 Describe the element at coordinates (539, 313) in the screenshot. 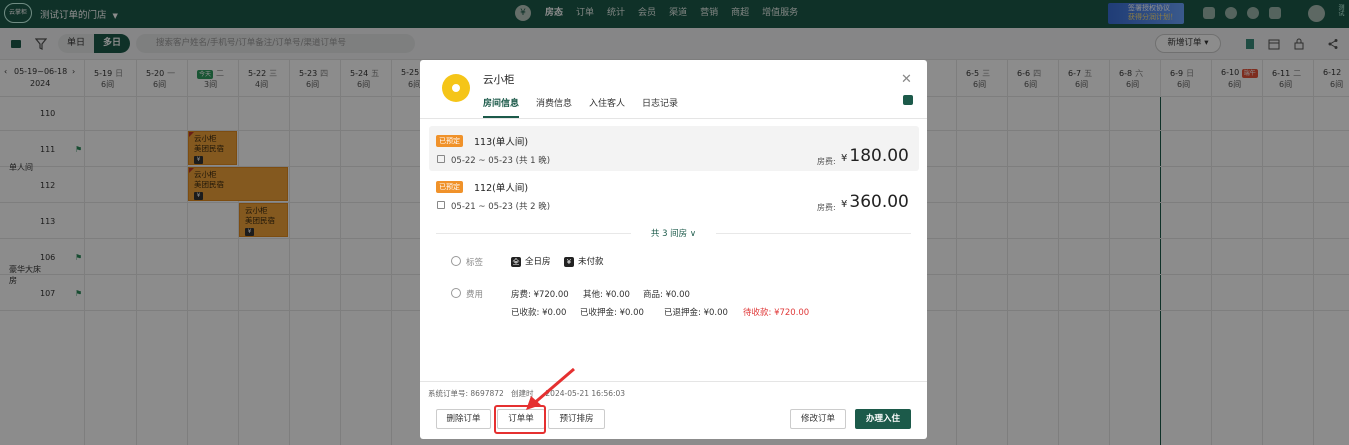

I see `received-amount: 已收款: ¥0.00` at that location.